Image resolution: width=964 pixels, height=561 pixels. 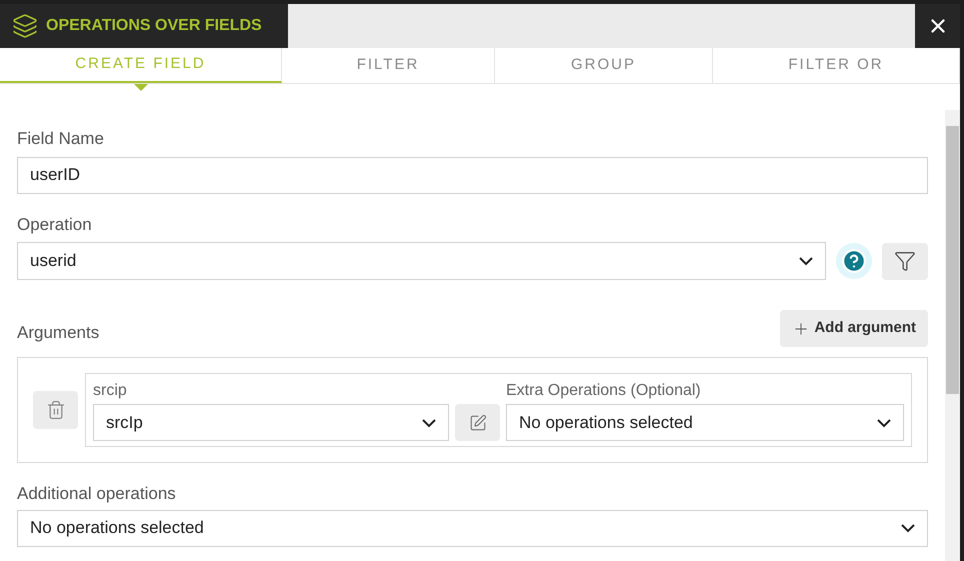 I want to click on scrollbar-thumb, so click(x=952, y=260).